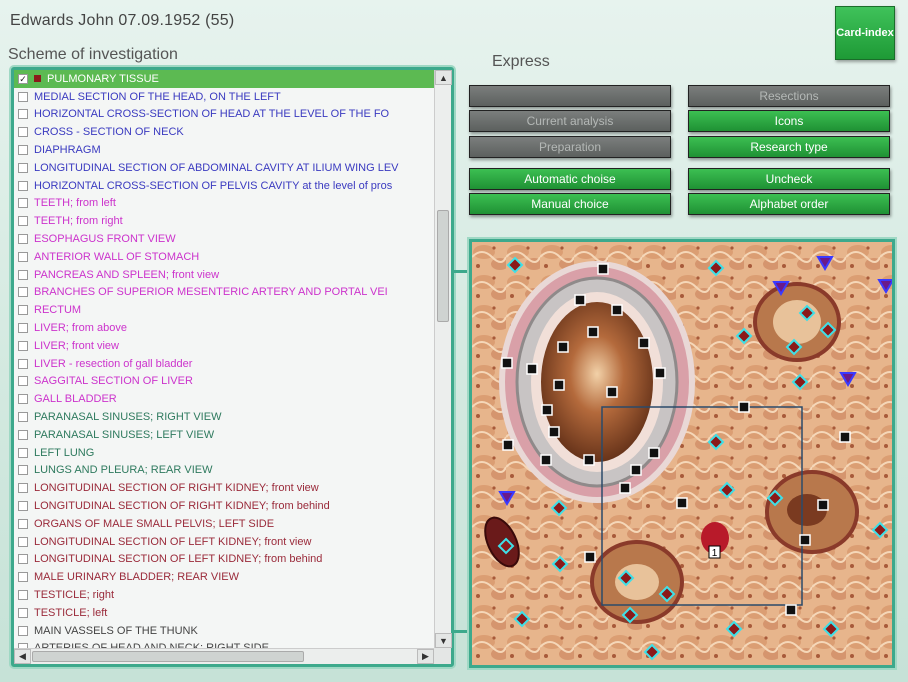 The height and width of the screenshot is (682, 908). Describe the element at coordinates (714, 552) in the screenshot. I see `numbered-marker: 1` at that location.